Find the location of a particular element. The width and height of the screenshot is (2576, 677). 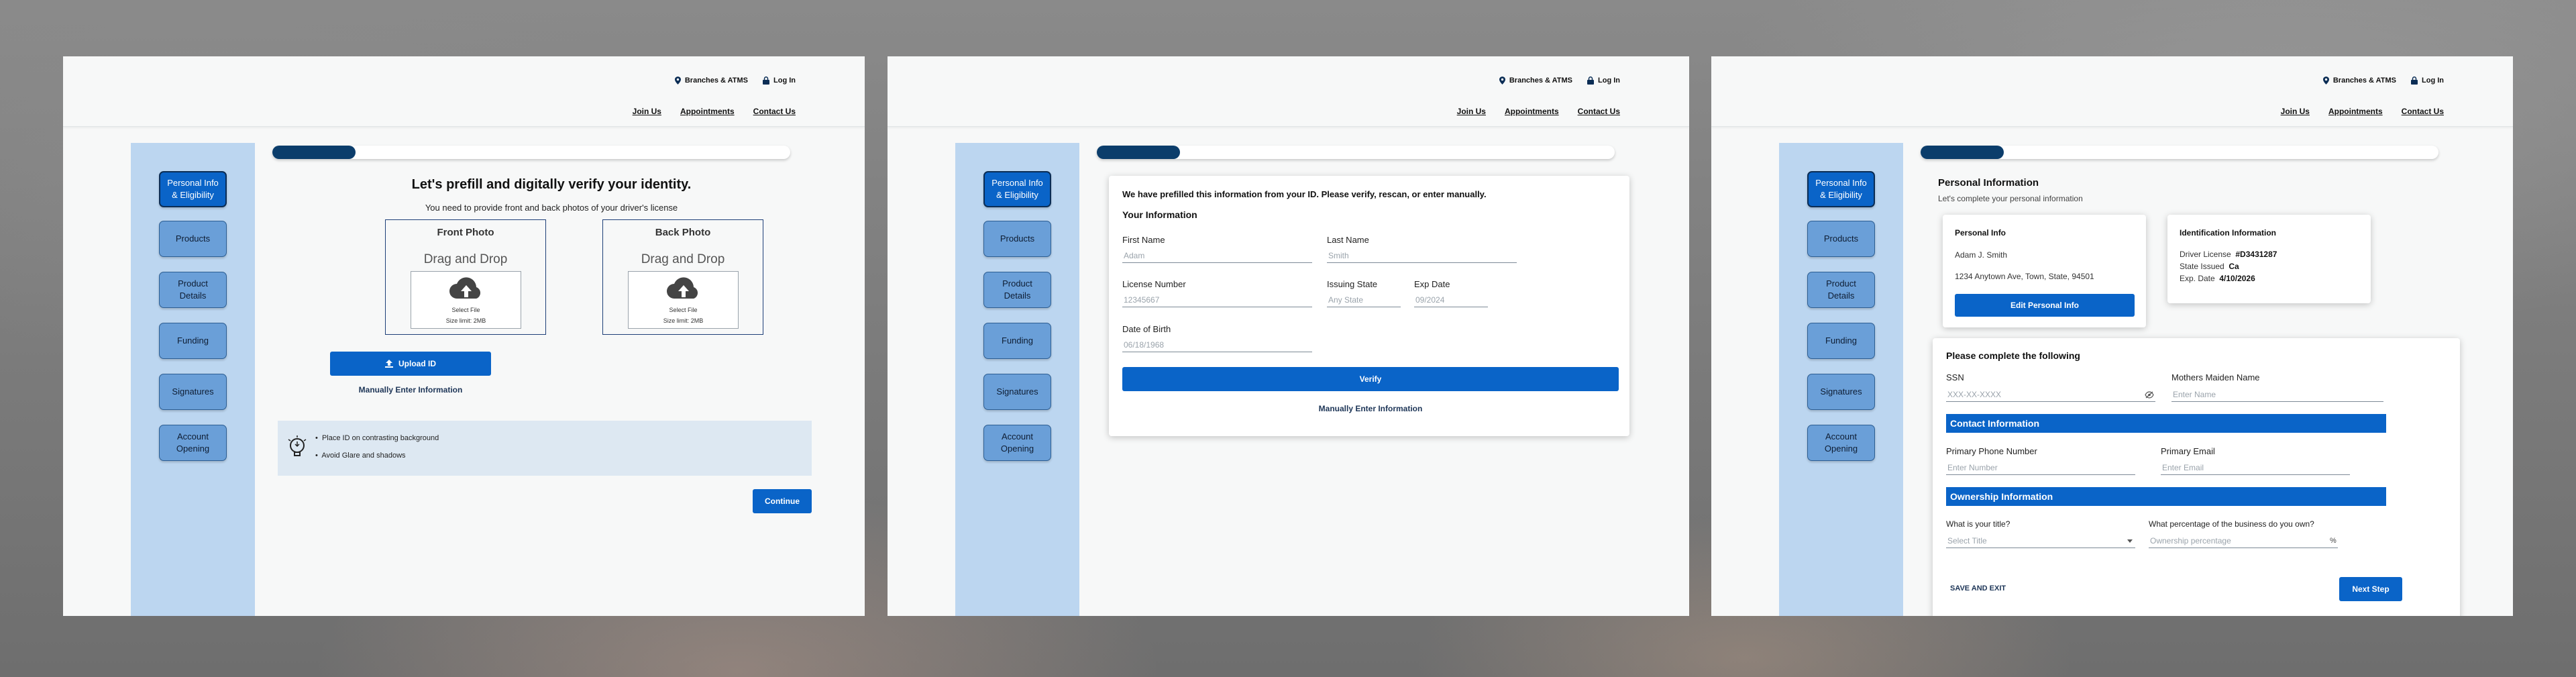

form-heading: Please complete the following is located at coordinates (2013, 355).